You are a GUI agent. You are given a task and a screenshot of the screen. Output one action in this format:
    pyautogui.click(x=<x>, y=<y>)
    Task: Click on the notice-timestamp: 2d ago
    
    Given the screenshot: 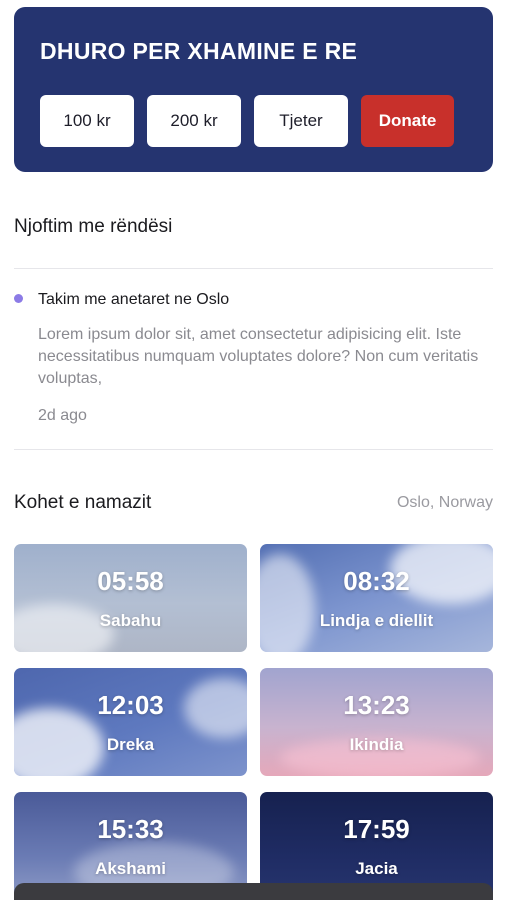 What is the action you would take?
    pyautogui.click(x=62, y=415)
    